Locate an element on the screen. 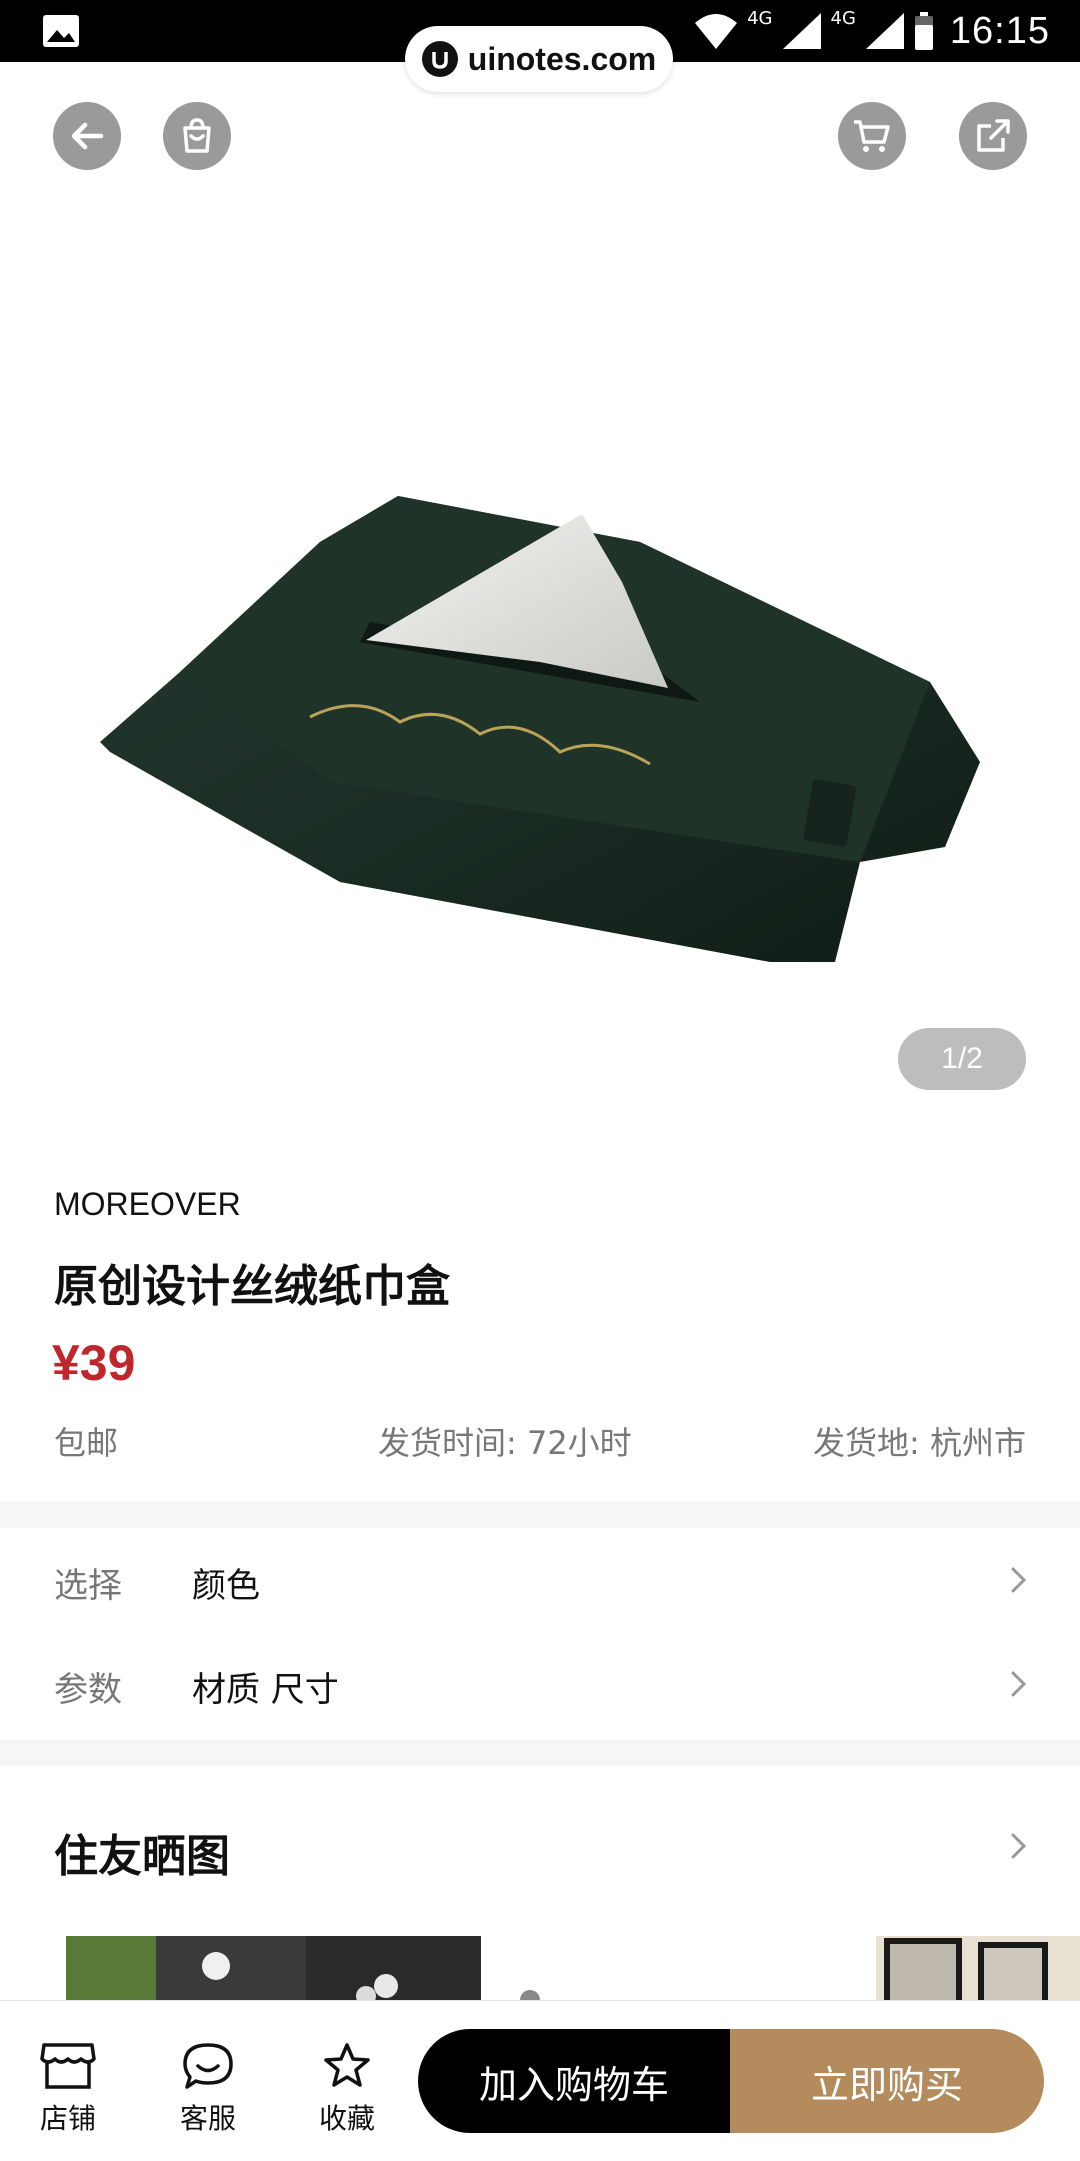 This screenshot has height=2161, width=1080. share-icon is located at coordinates (993, 135).